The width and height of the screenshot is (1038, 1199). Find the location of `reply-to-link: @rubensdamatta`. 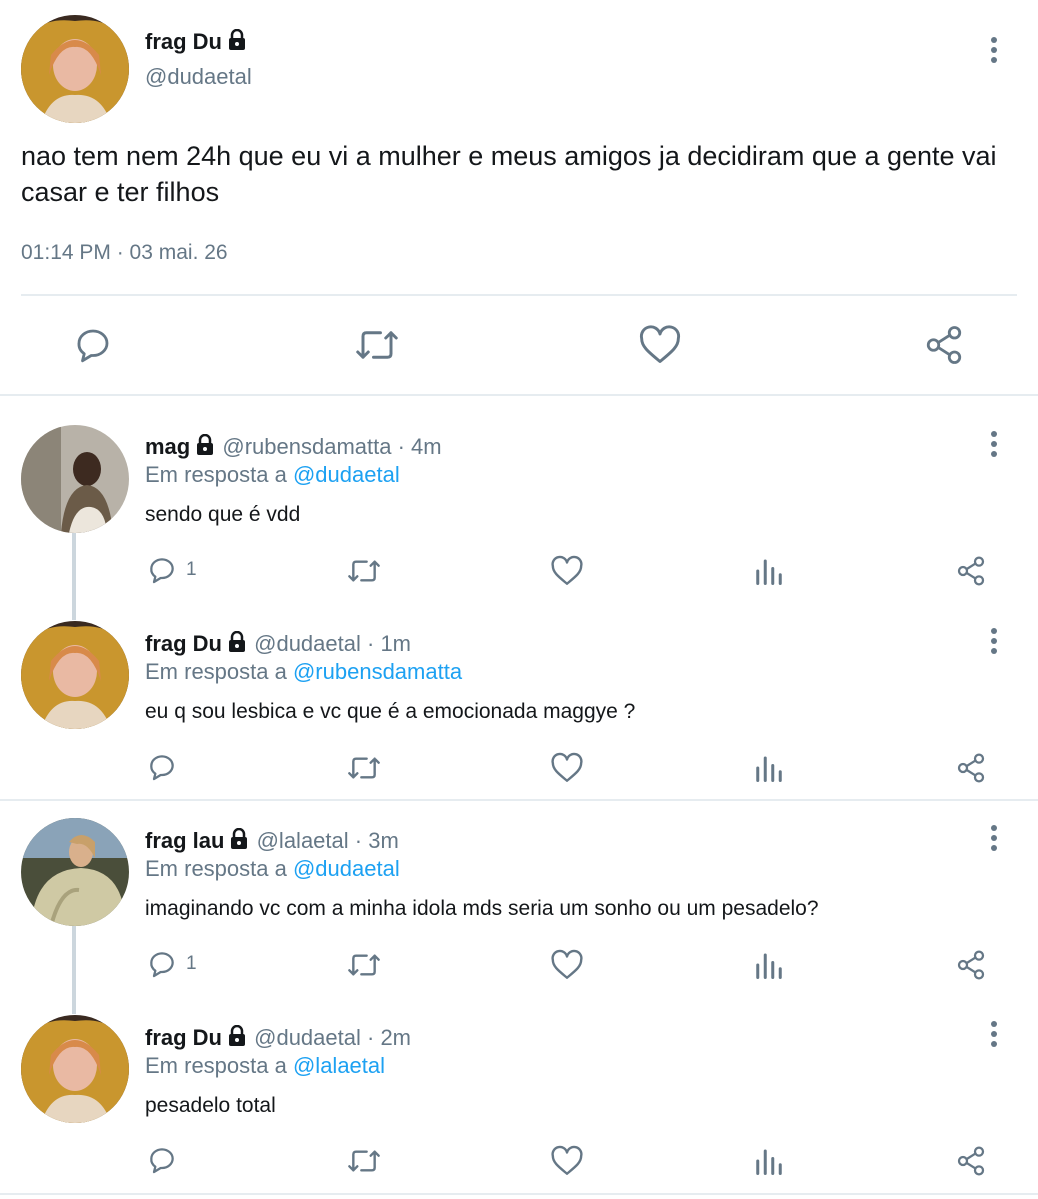

reply-to-link: @rubensdamatta is located at coordinates (377, 671).